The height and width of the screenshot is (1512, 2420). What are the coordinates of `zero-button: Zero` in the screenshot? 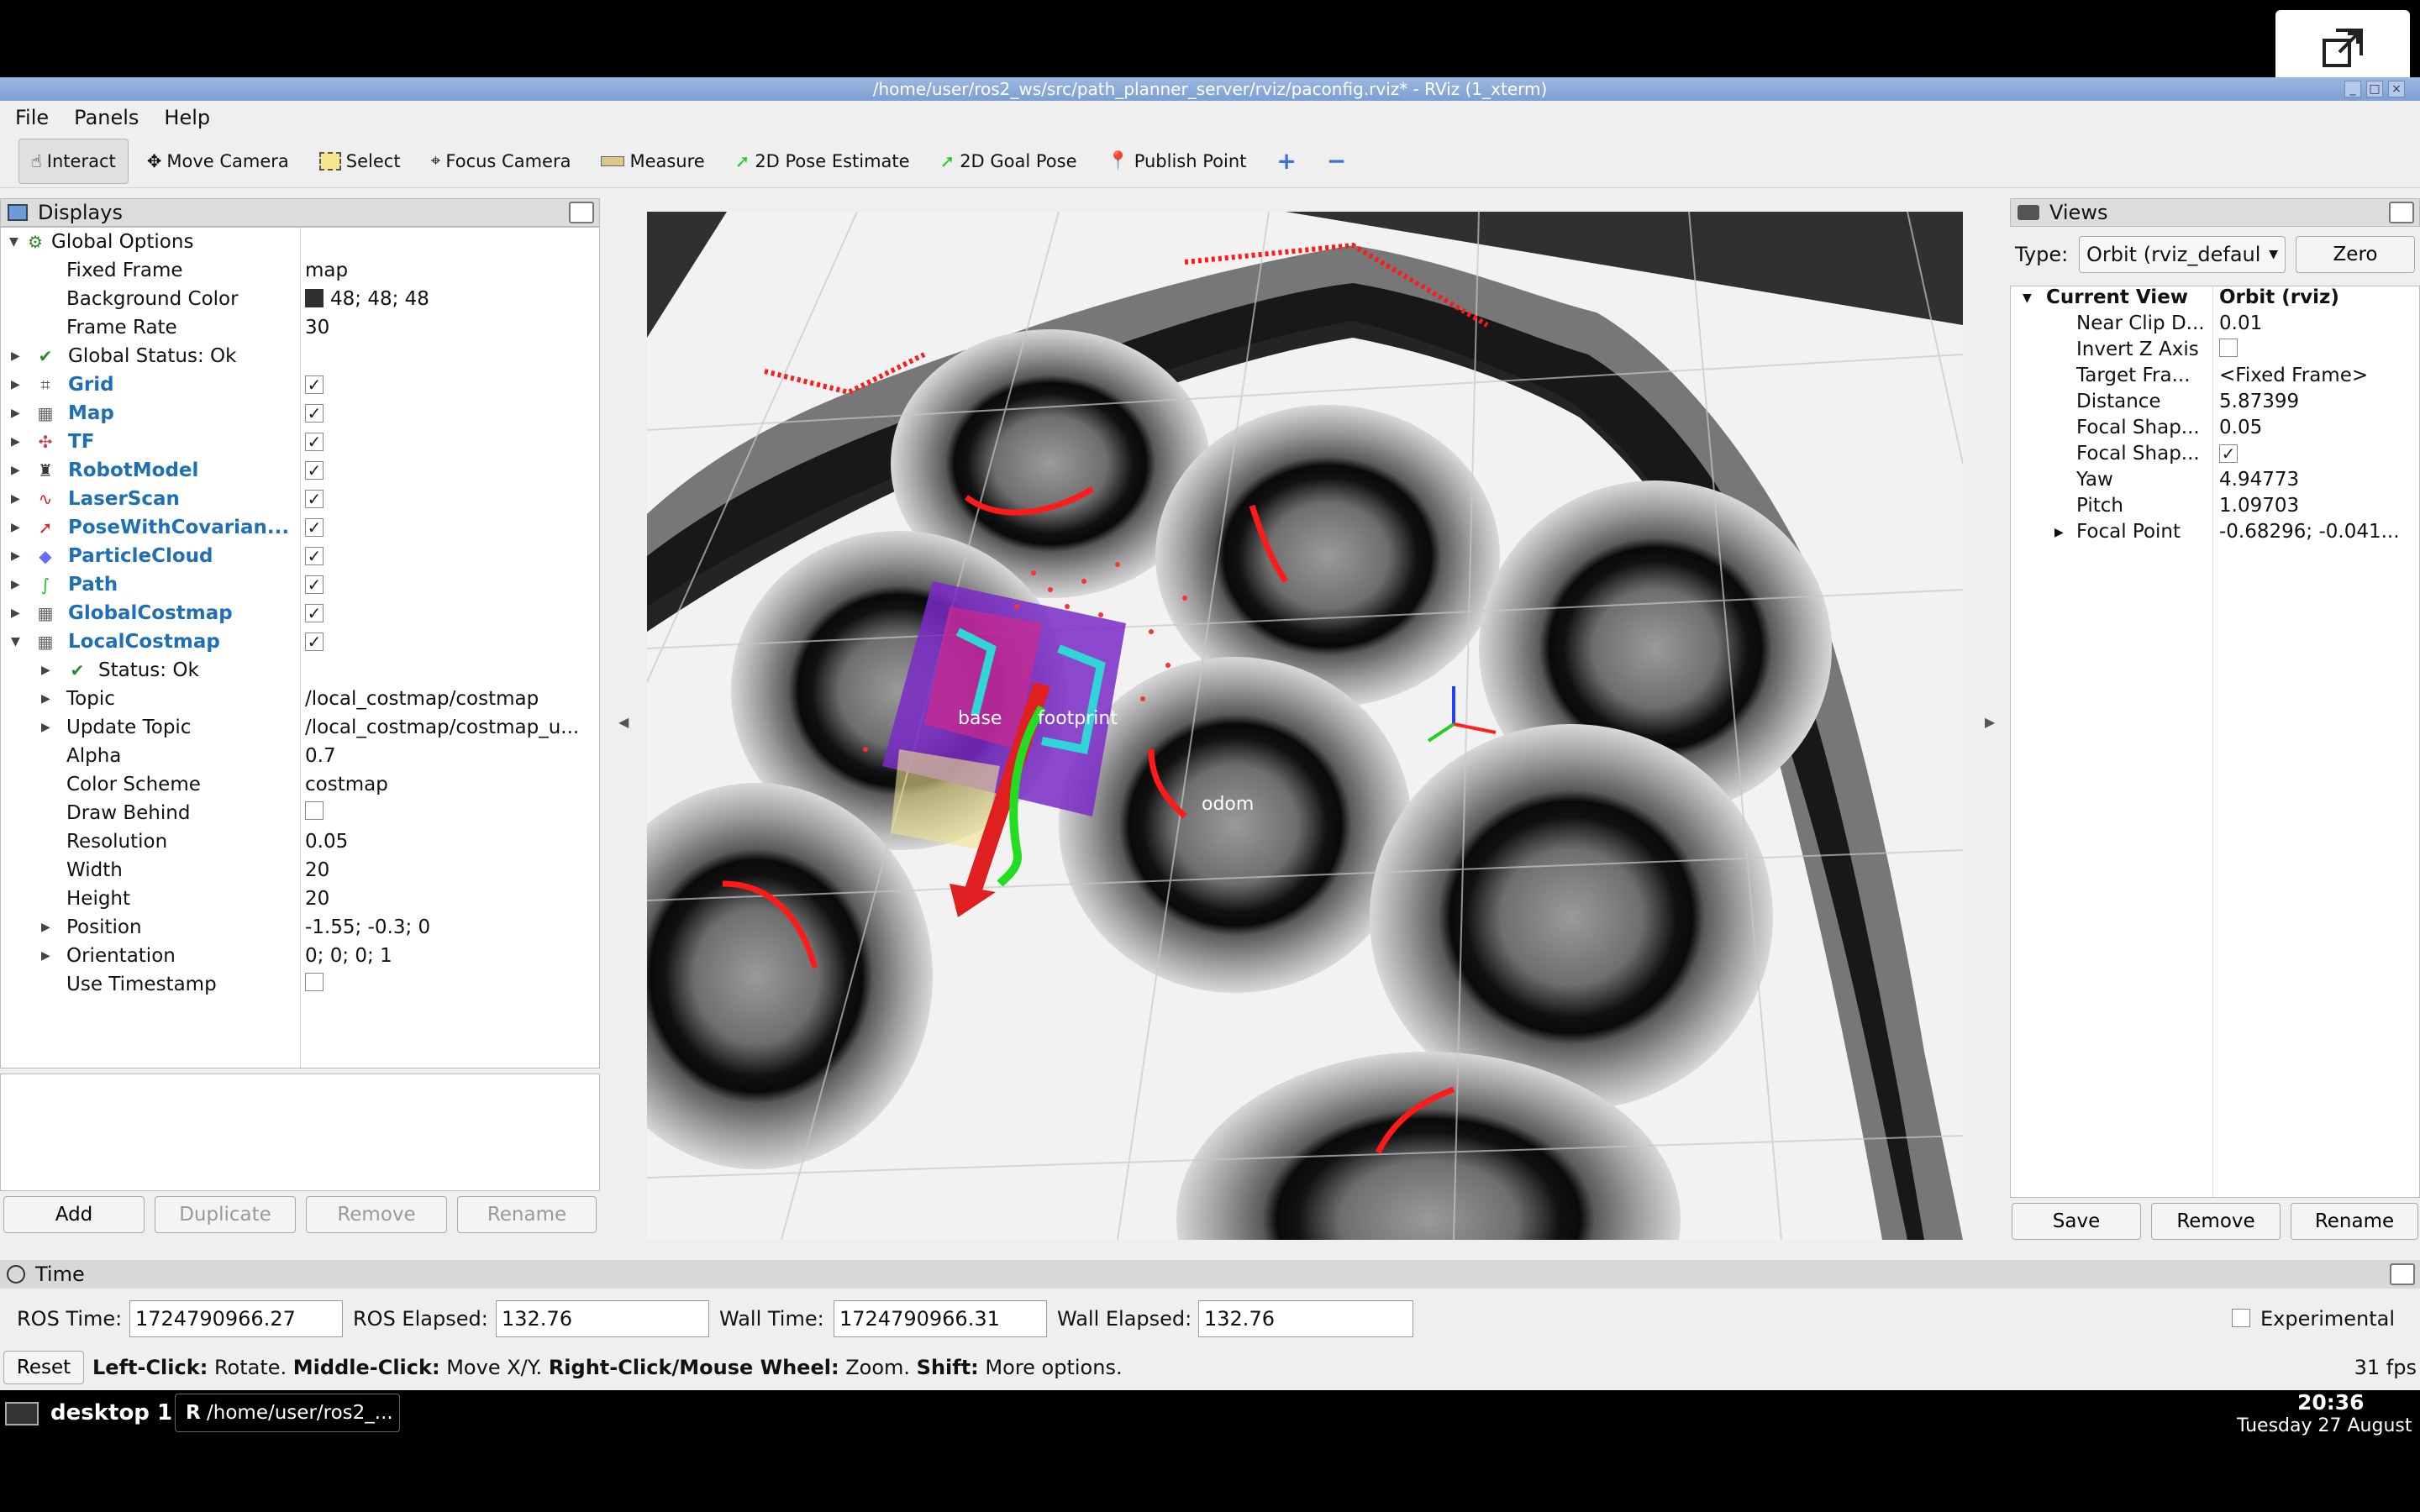 It's located at (2355, 254).